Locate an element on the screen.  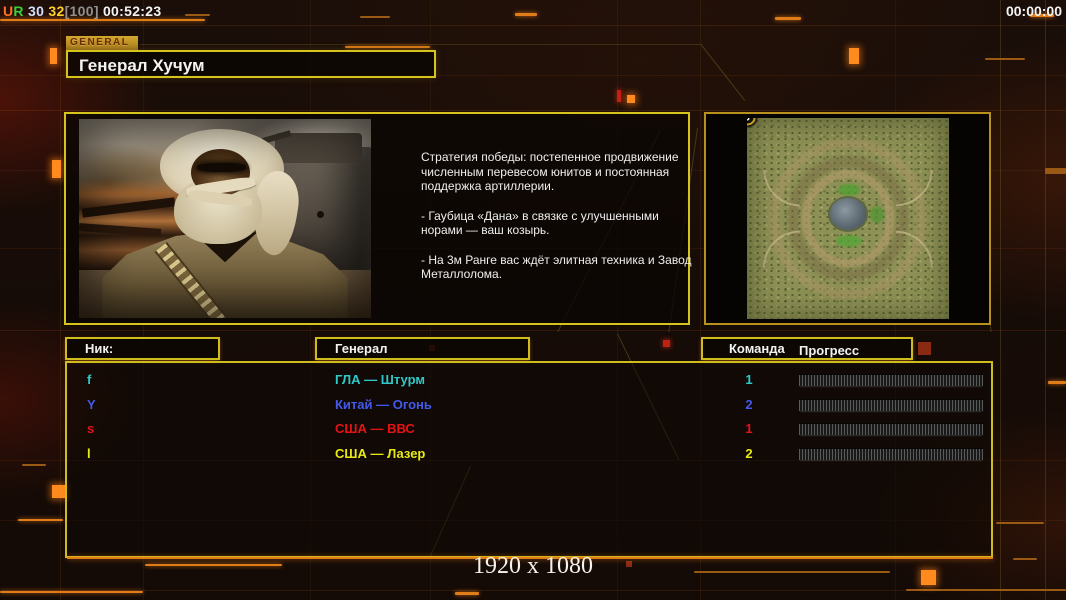
general-name: Генерал Хучум is located at coordinates (142, 65).